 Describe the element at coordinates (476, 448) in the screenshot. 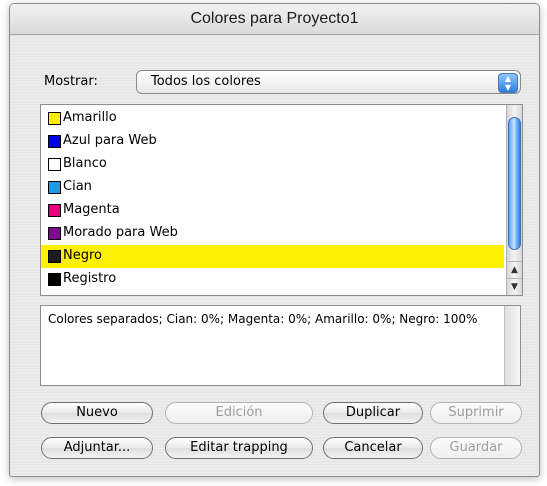

I see `save-button: Guardar` at that location.